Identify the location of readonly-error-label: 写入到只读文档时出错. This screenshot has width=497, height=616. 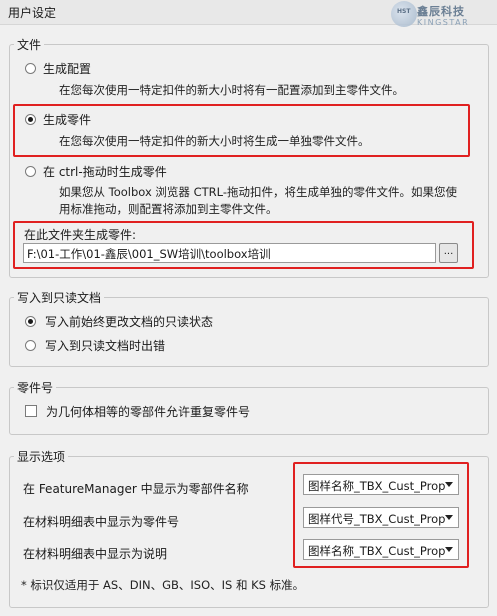
(105, 345).